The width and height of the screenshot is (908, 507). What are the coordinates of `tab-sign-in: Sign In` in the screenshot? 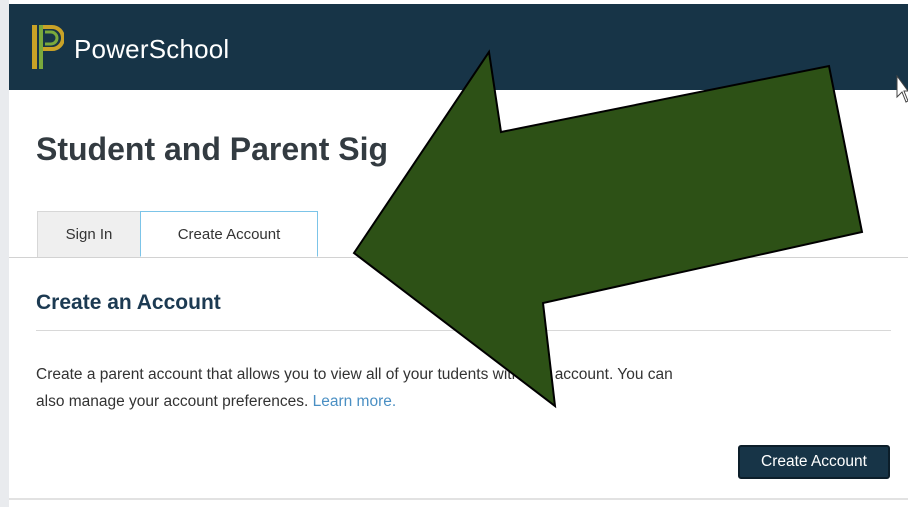 It's located at (89, 234).